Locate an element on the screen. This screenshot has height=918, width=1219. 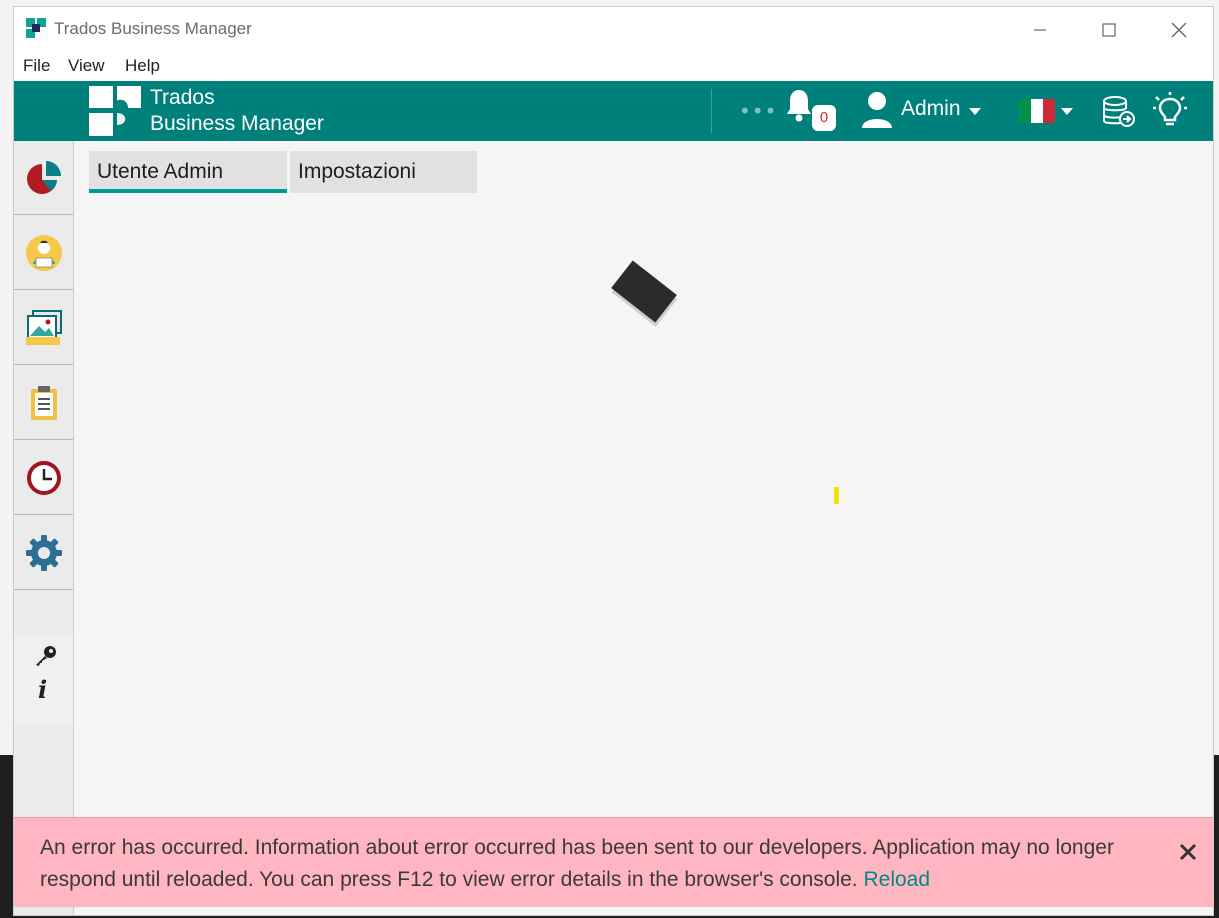
loading-indicator-mark is located at coordinates (836, 495).